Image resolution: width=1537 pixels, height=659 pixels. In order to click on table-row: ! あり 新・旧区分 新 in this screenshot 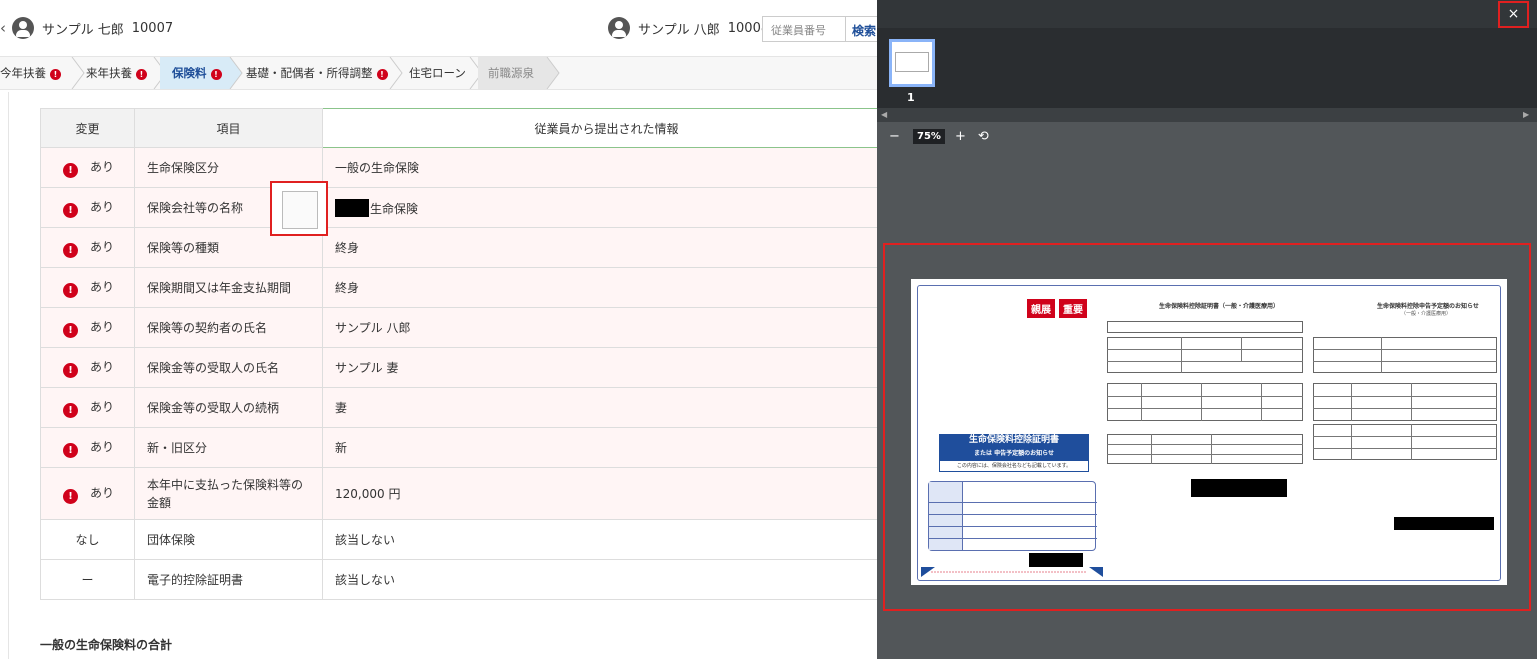, I will do `click(458, 447)`.